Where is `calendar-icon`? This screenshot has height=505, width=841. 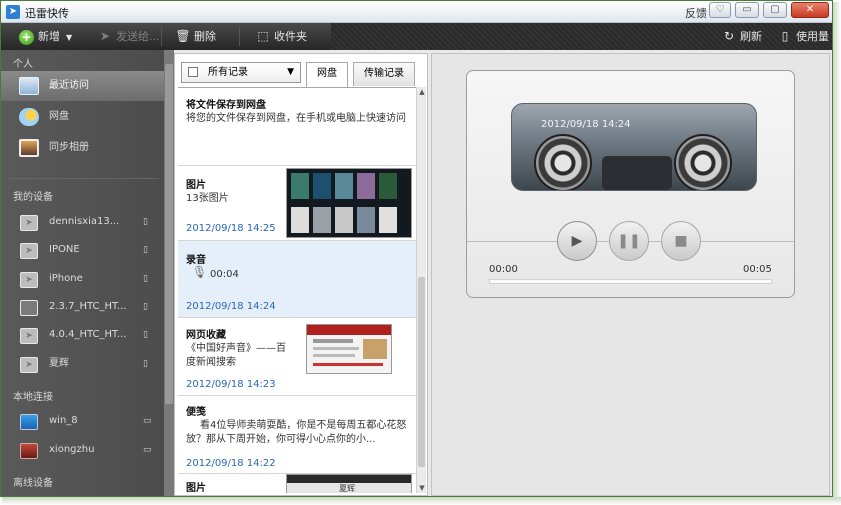
calendar-icon is located at coordinates (29, 86).